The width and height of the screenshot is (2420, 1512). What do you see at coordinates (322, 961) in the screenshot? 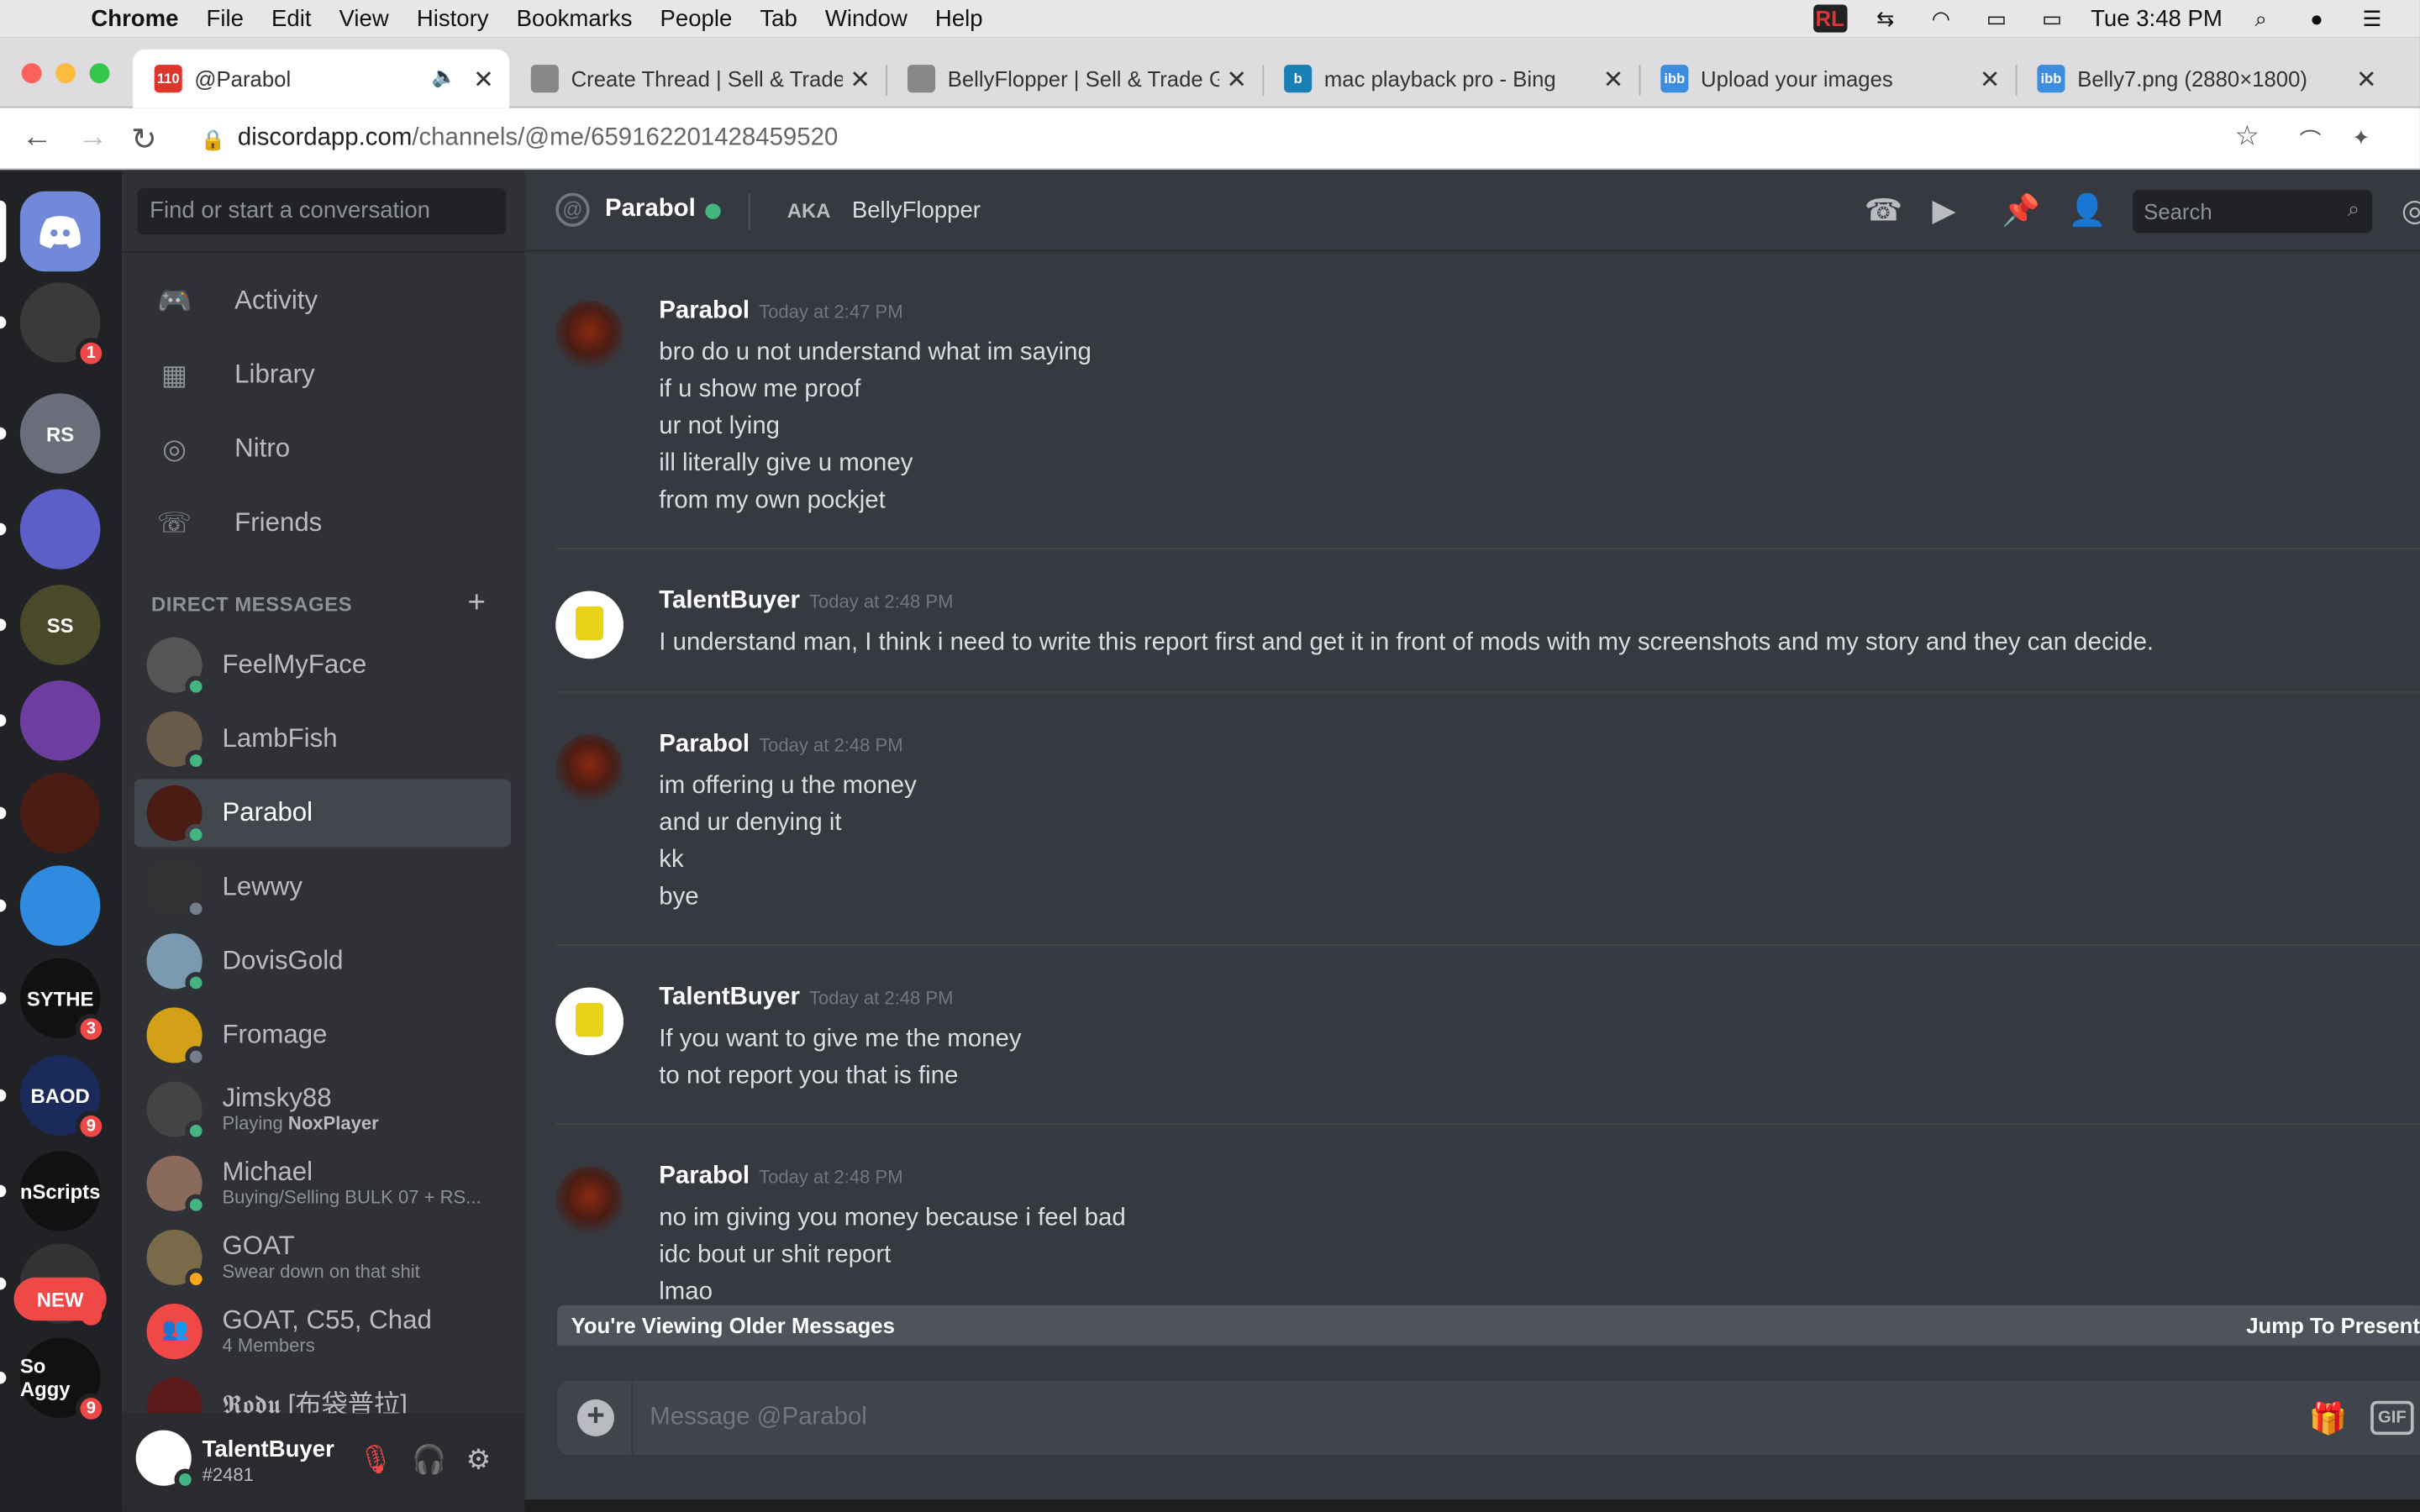
I see `dm-item: DovisGold` at bounding box center [322, 961].